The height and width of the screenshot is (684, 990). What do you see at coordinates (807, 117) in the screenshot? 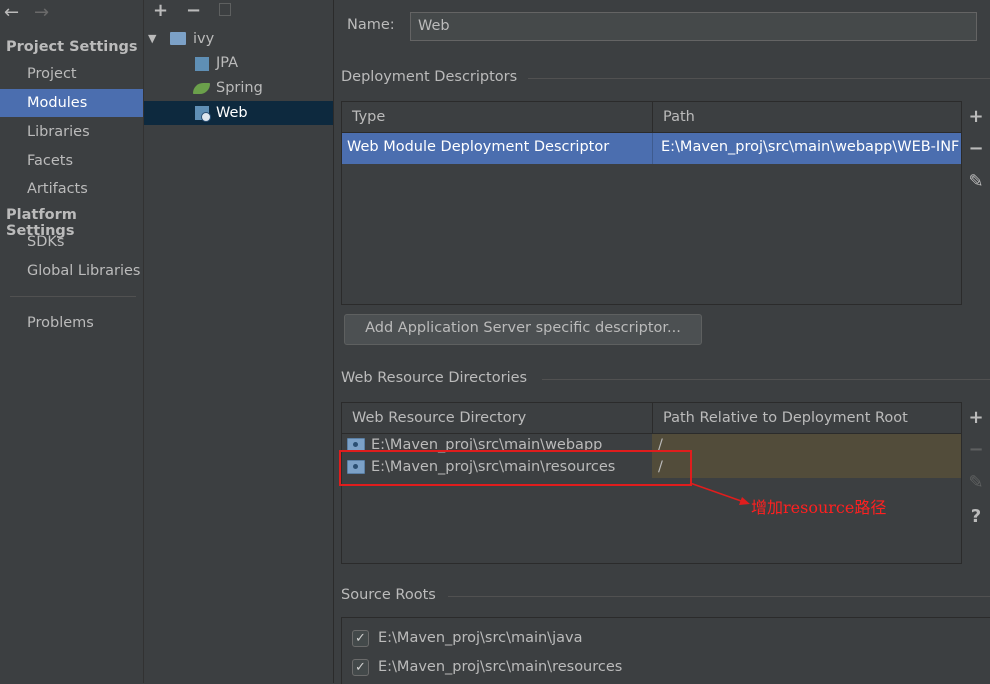
I see `column-header-path: Path` at bounding box center [807, 117].